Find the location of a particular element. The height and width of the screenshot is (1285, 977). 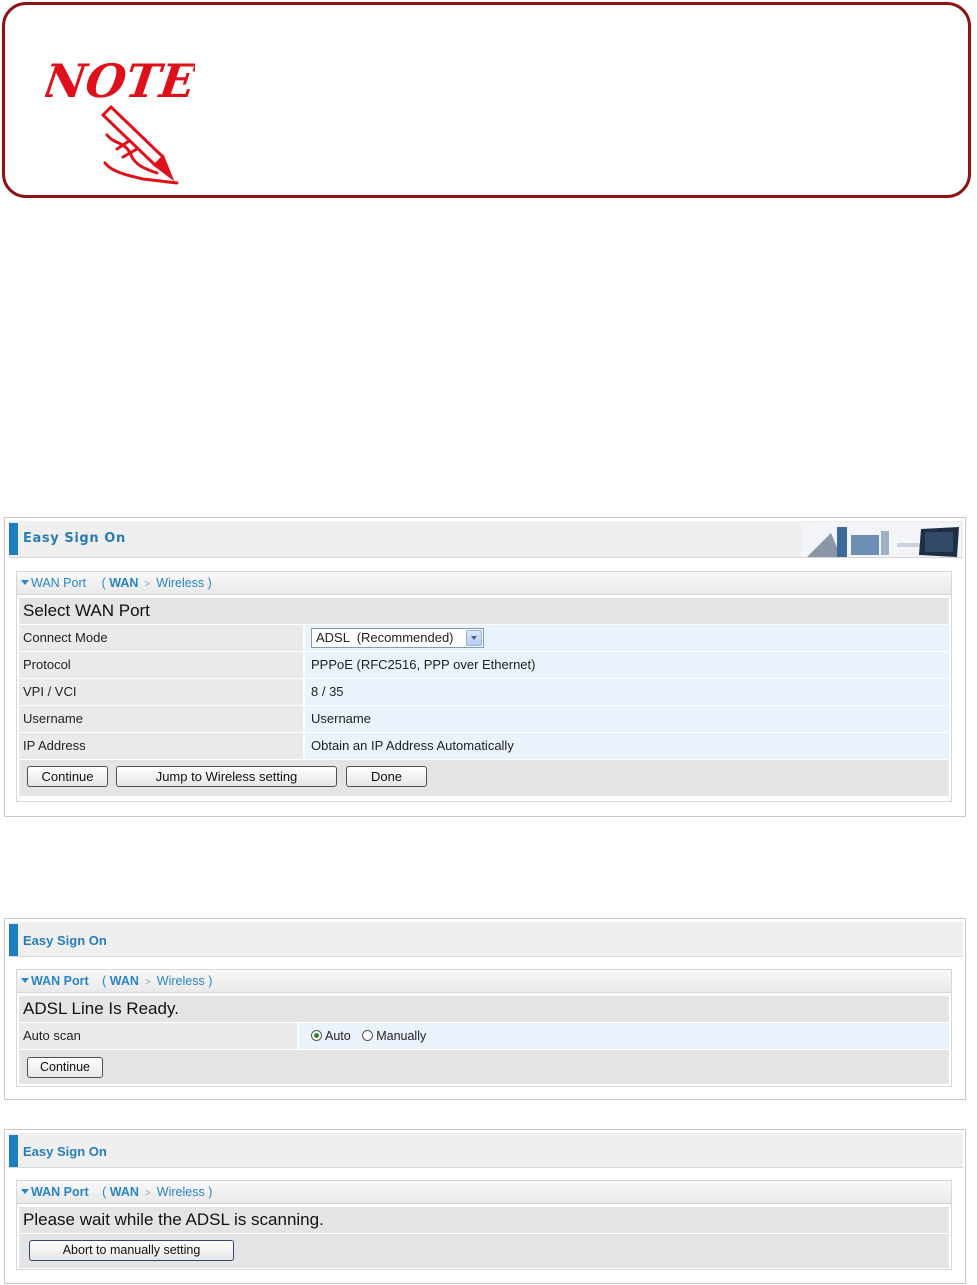

section-title: Select WAN Port is located at coordinates (484, 611).